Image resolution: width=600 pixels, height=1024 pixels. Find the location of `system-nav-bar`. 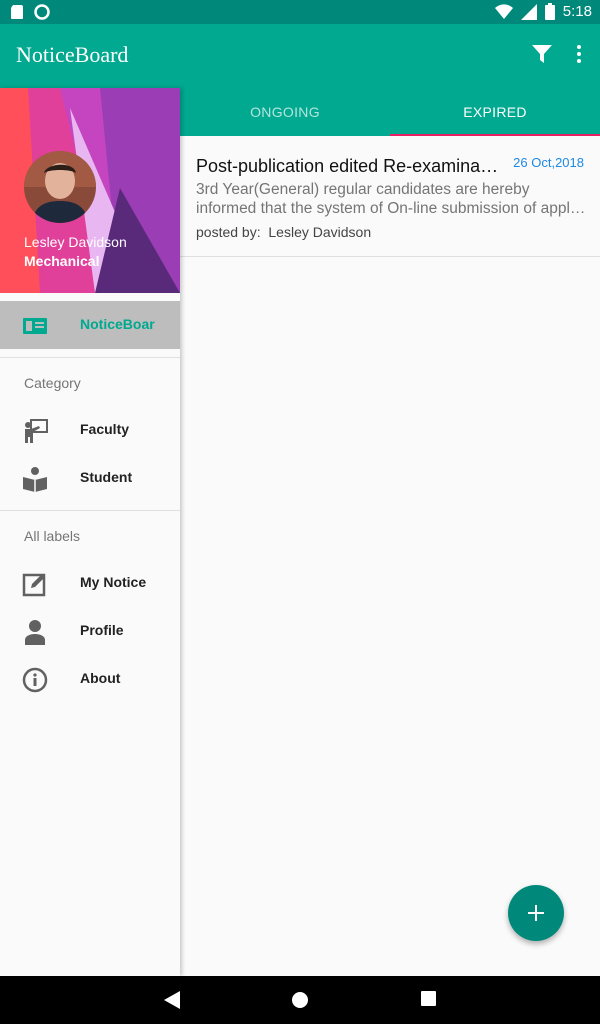

system-nav-bar is located at coordinates (300, 1000).